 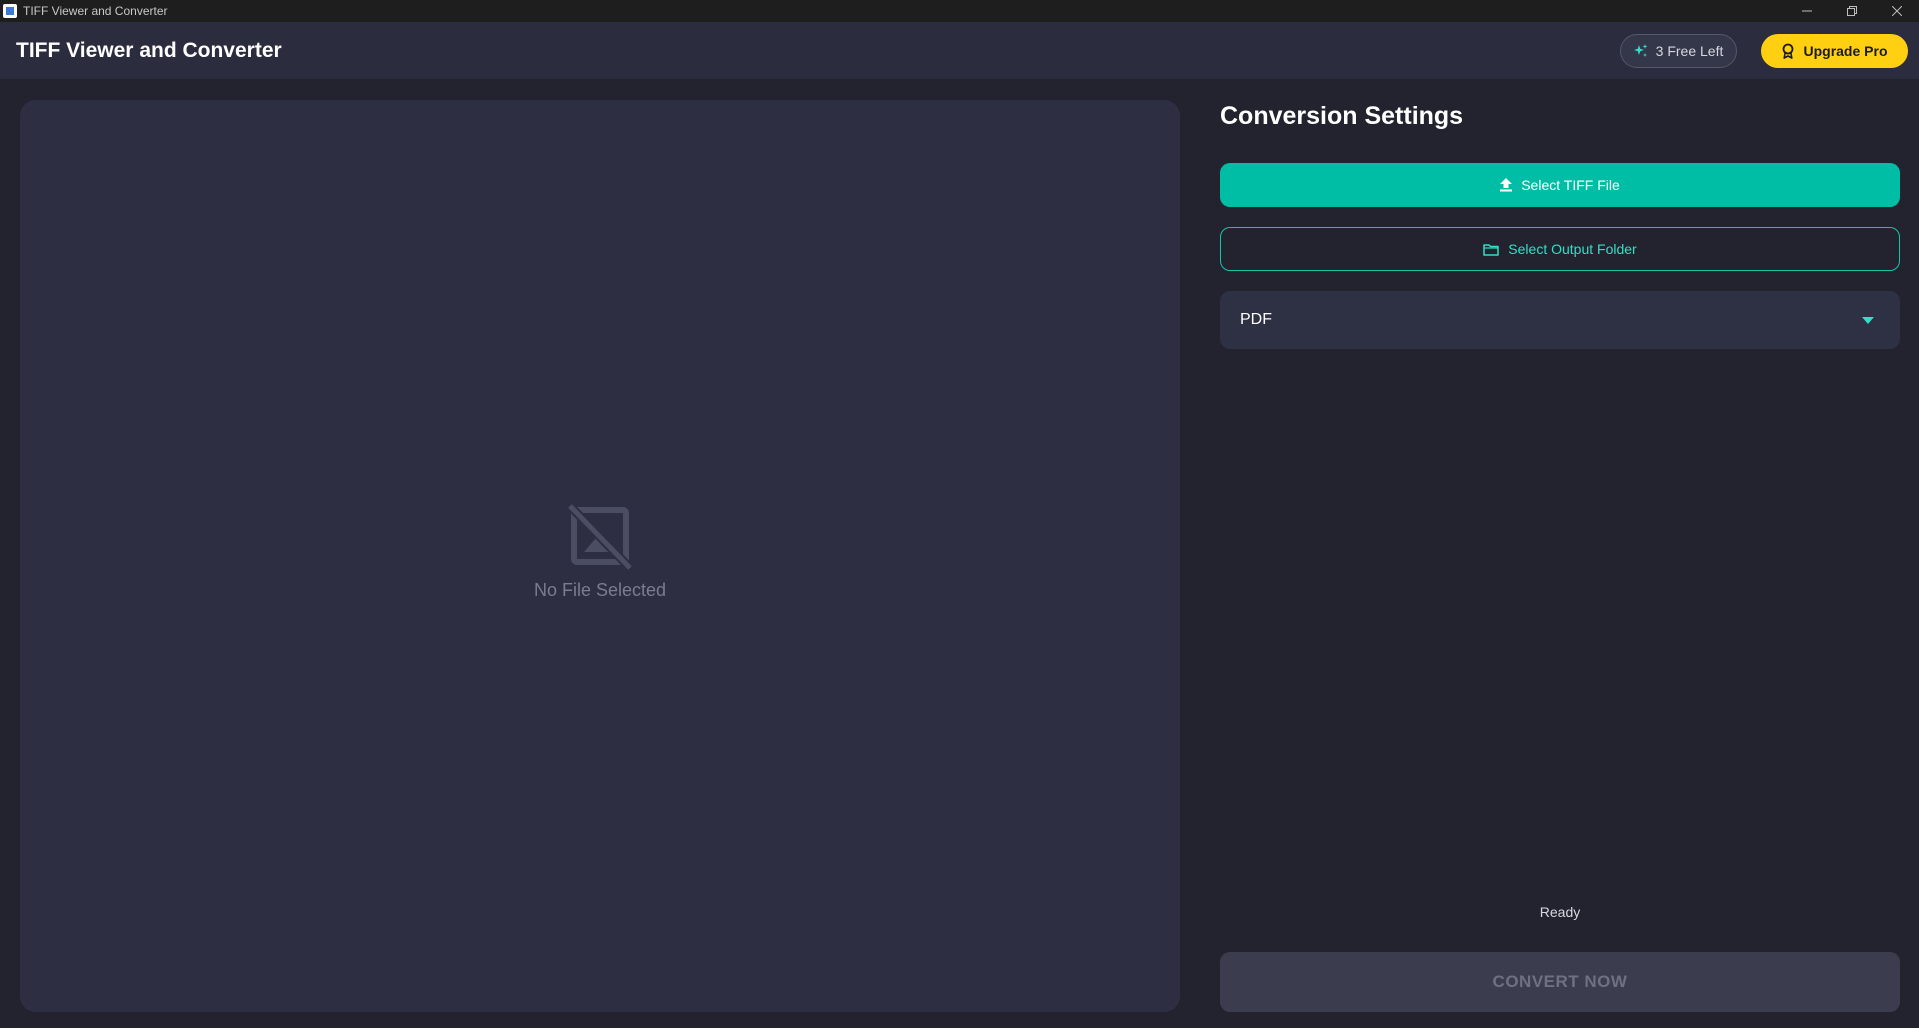 What do you see at coordinates (1560, 320) in the screenshot?
I see `output-format-select: PDF` at bounding box center [1560, 320].